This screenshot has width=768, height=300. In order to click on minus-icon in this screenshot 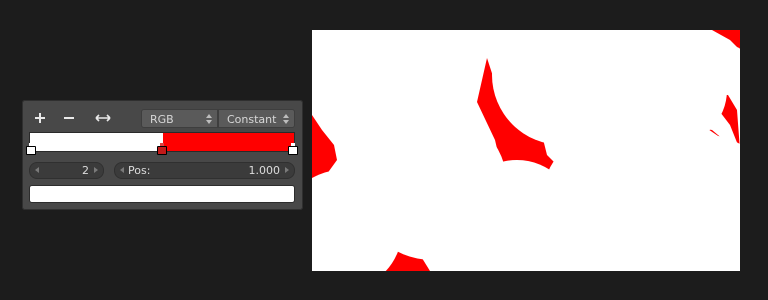, I will do `click(69, 118)`.